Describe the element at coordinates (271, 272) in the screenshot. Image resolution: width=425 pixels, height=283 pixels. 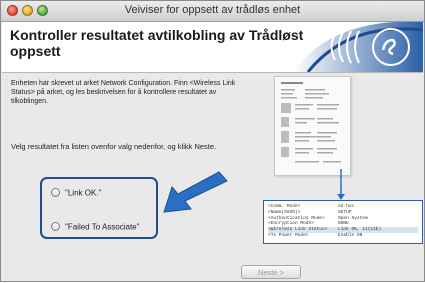
I see `next-button: Neste >` at that location.